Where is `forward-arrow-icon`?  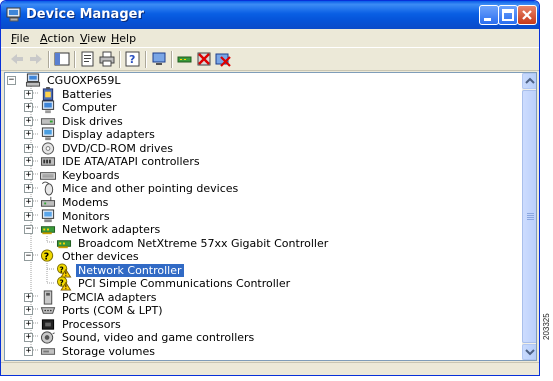
forward-arrow-icon is located at coordinates (36, 59).